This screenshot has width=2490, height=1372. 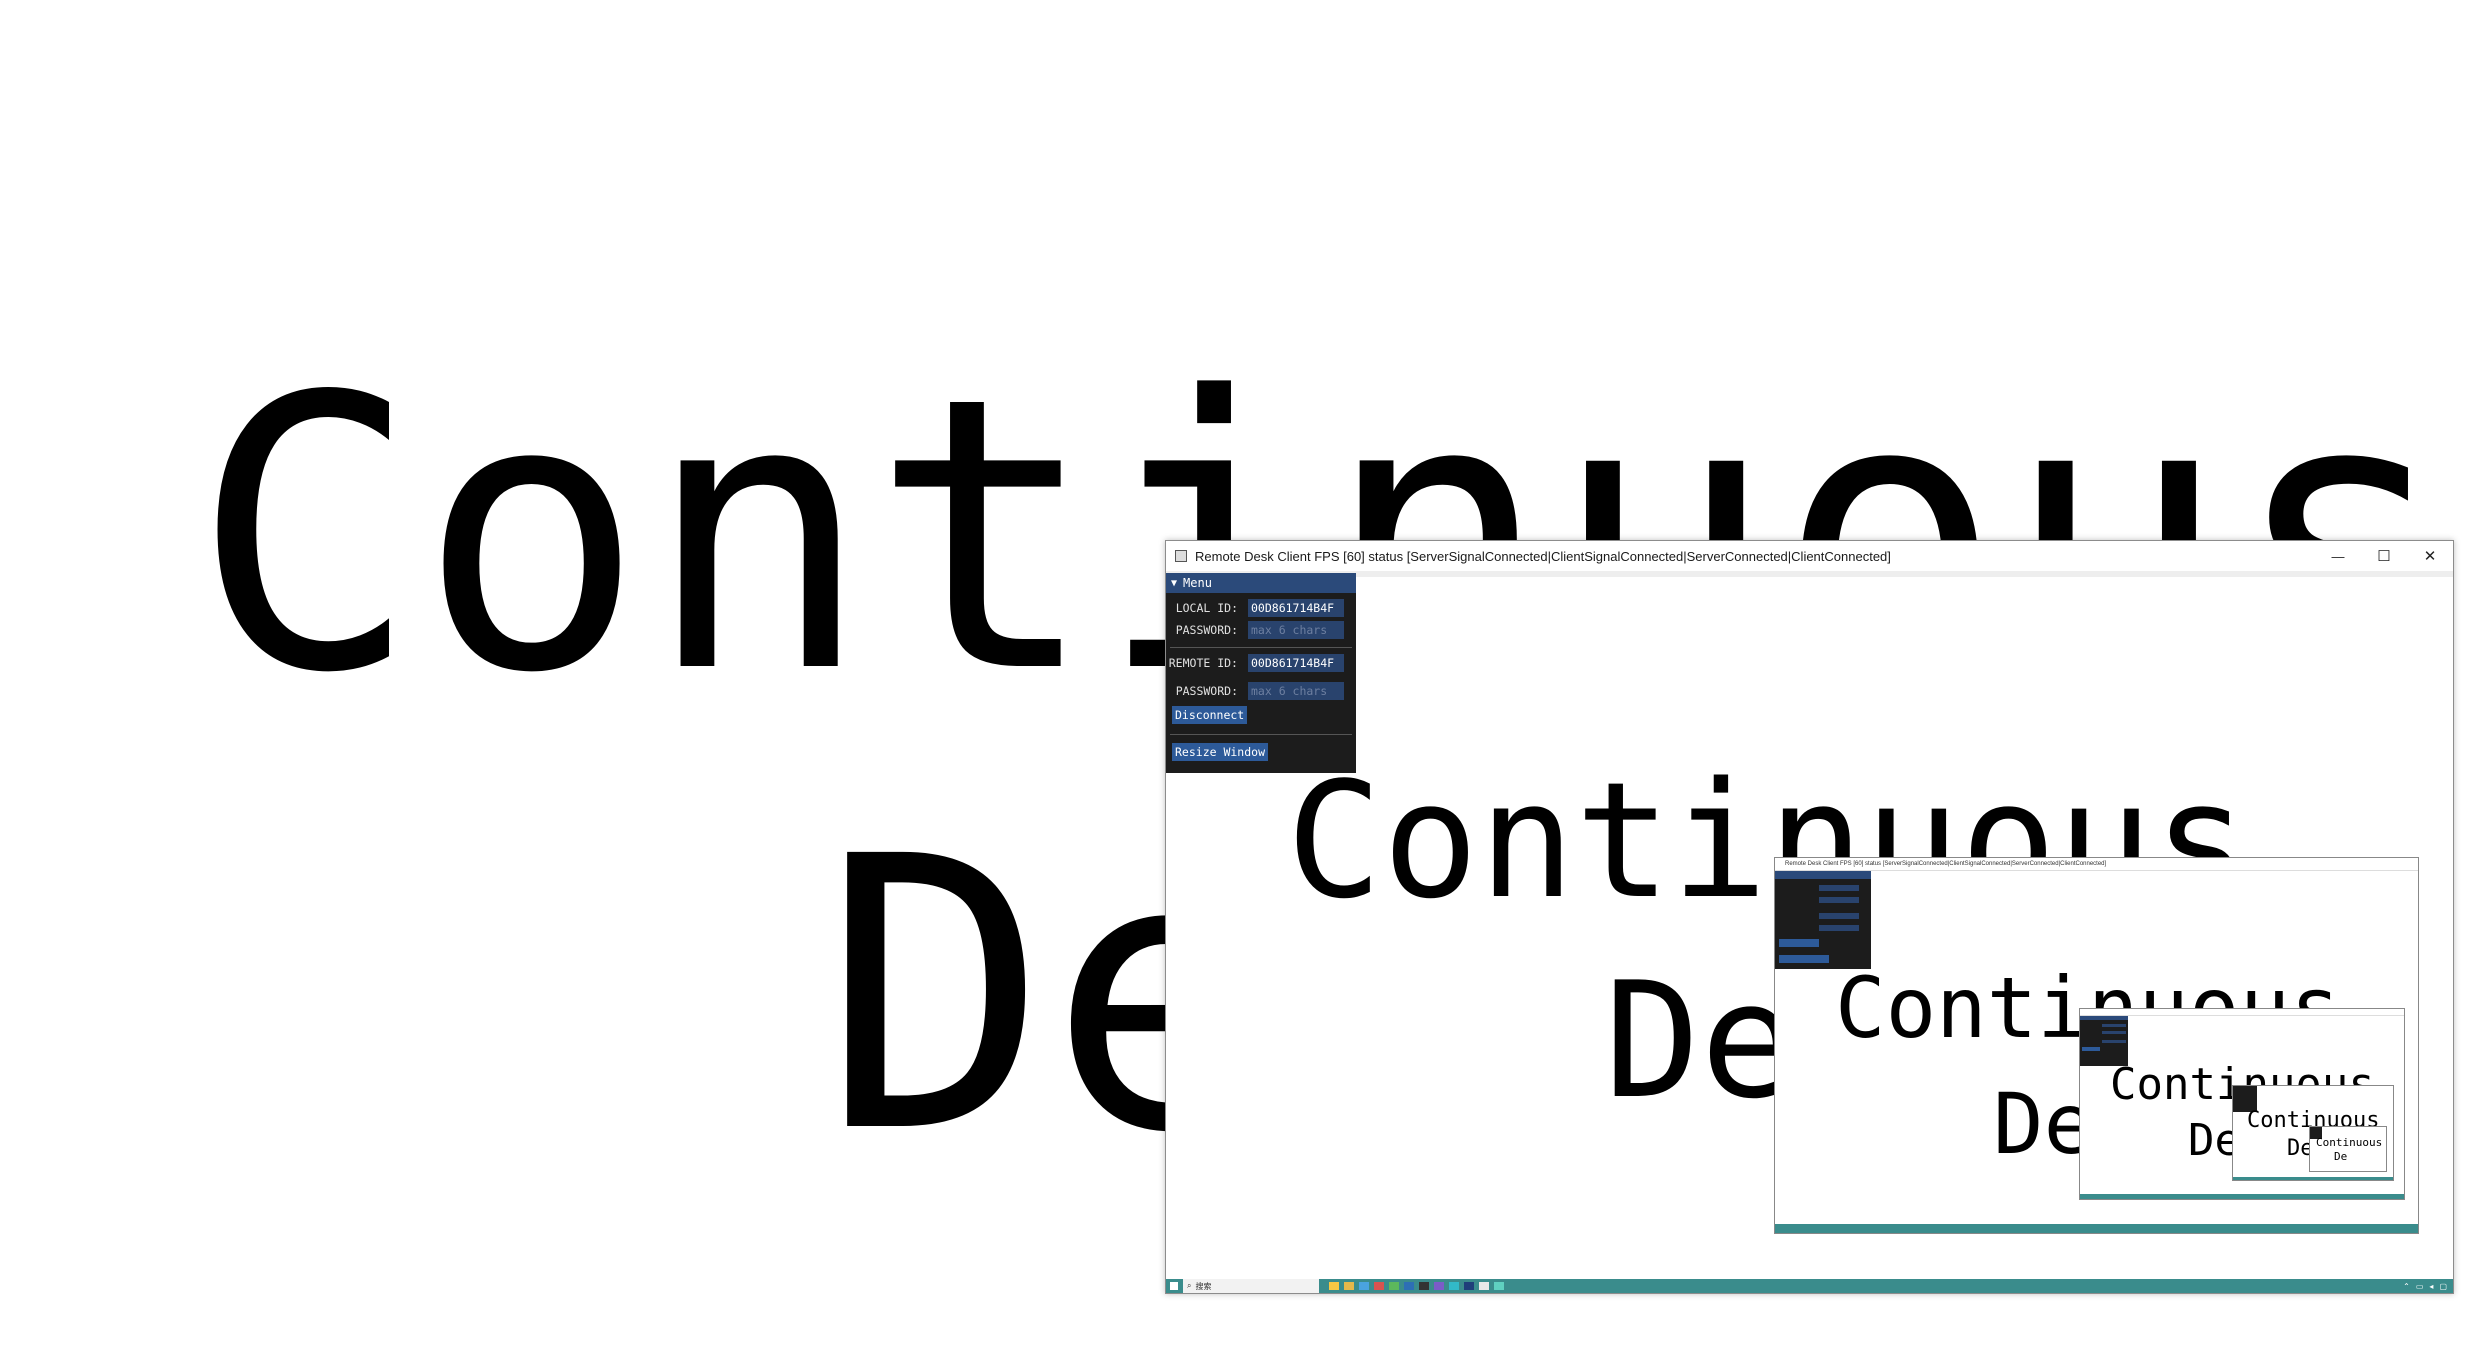 What do you see at coordinates (1210, 715) in the screenshot?
I see `disconnect-button: Disconnect` at bounding box center [1210, 715].